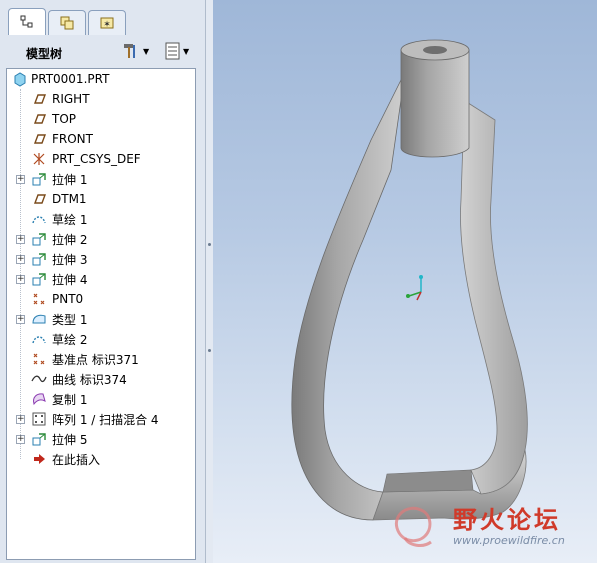  Describe the element at coordinates (72, 139) in the screenshot. I see `tree-item-label: FRONT` at that location.